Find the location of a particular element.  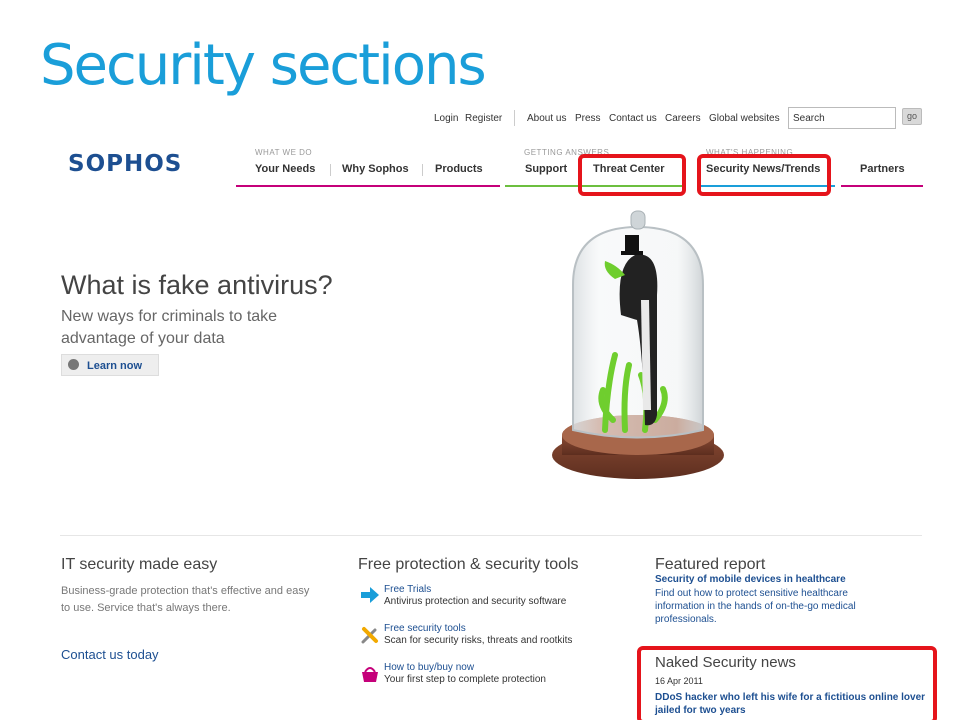

login-link: Login is located at coordinates (446, 118).